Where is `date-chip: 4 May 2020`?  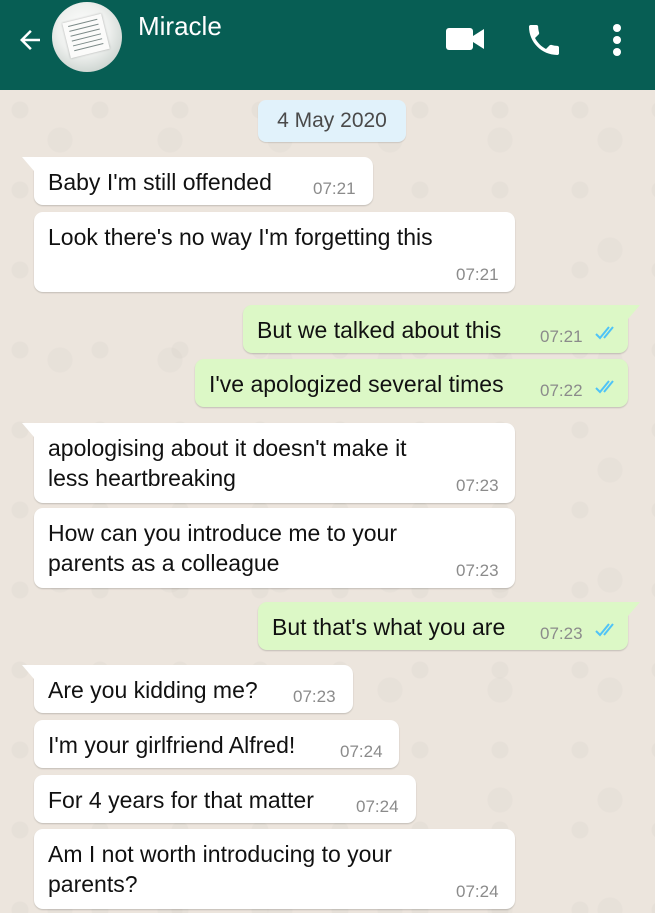 date-chip: 4 May 2020 is located at coordinates (332, 121).